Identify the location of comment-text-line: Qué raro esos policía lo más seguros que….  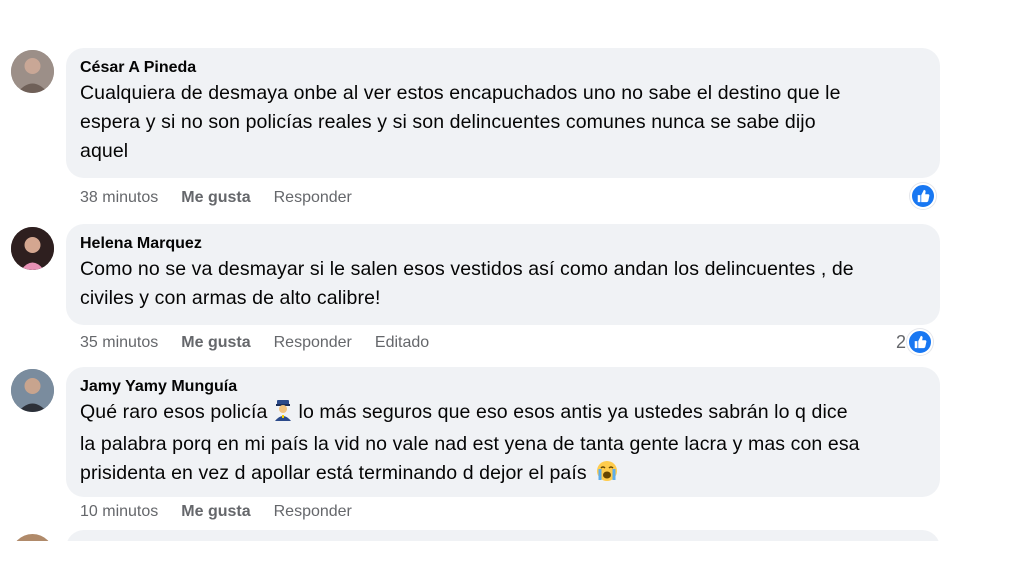
(503, 414).